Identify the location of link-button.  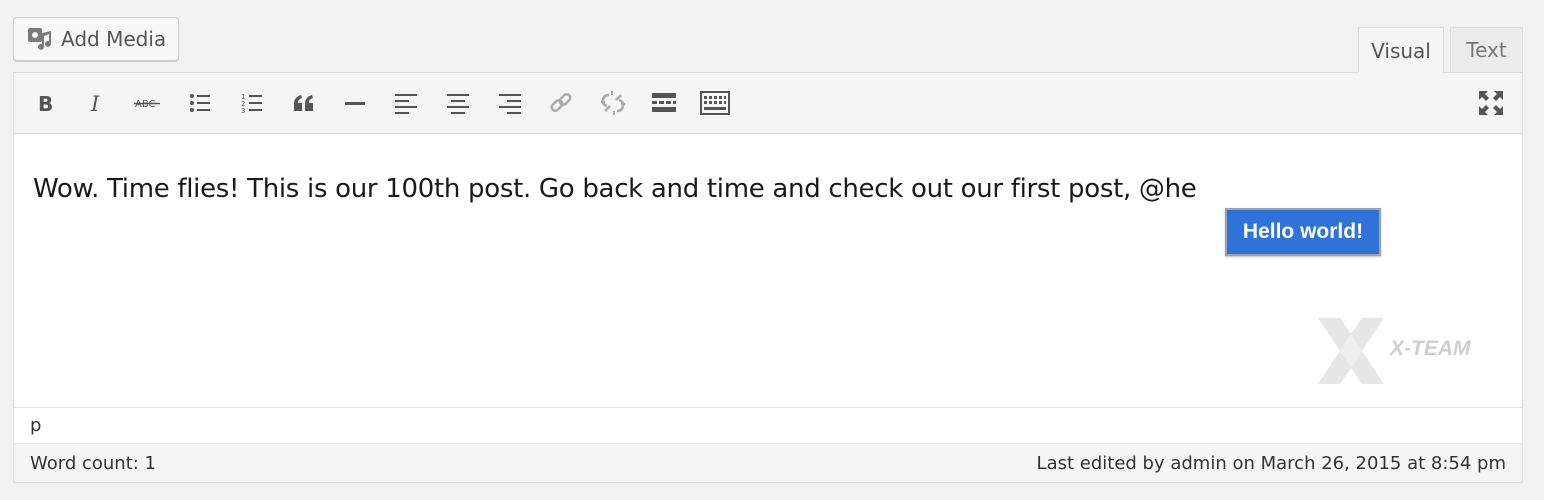
(561, 103).